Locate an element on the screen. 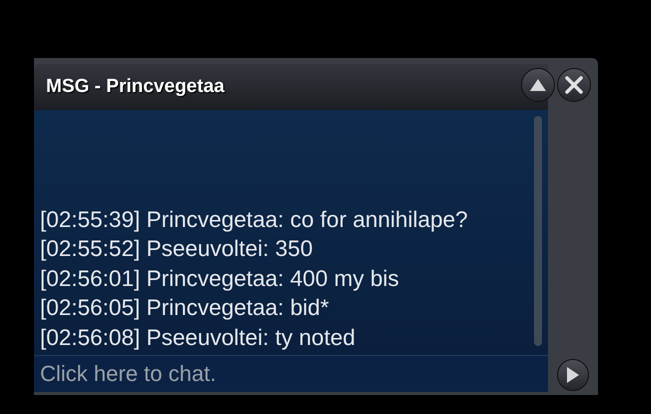  scrollbar is located at coordinates (538, 231).